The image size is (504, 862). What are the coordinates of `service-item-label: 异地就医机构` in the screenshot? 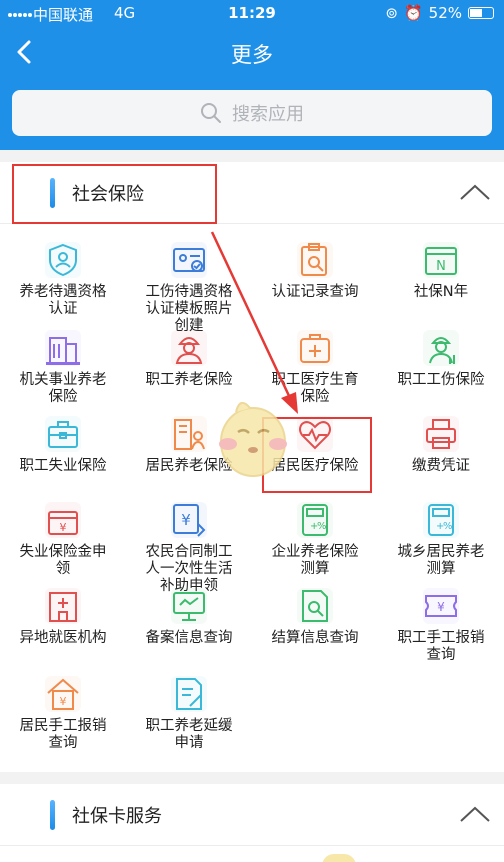 It's located at (63, 638).